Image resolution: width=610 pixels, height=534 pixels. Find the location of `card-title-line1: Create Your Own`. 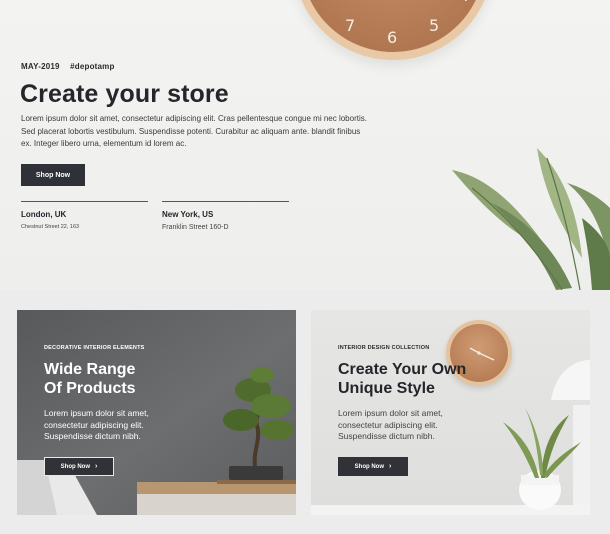

card-title-line1: Create Your Own is located at coordinates (402, 369).